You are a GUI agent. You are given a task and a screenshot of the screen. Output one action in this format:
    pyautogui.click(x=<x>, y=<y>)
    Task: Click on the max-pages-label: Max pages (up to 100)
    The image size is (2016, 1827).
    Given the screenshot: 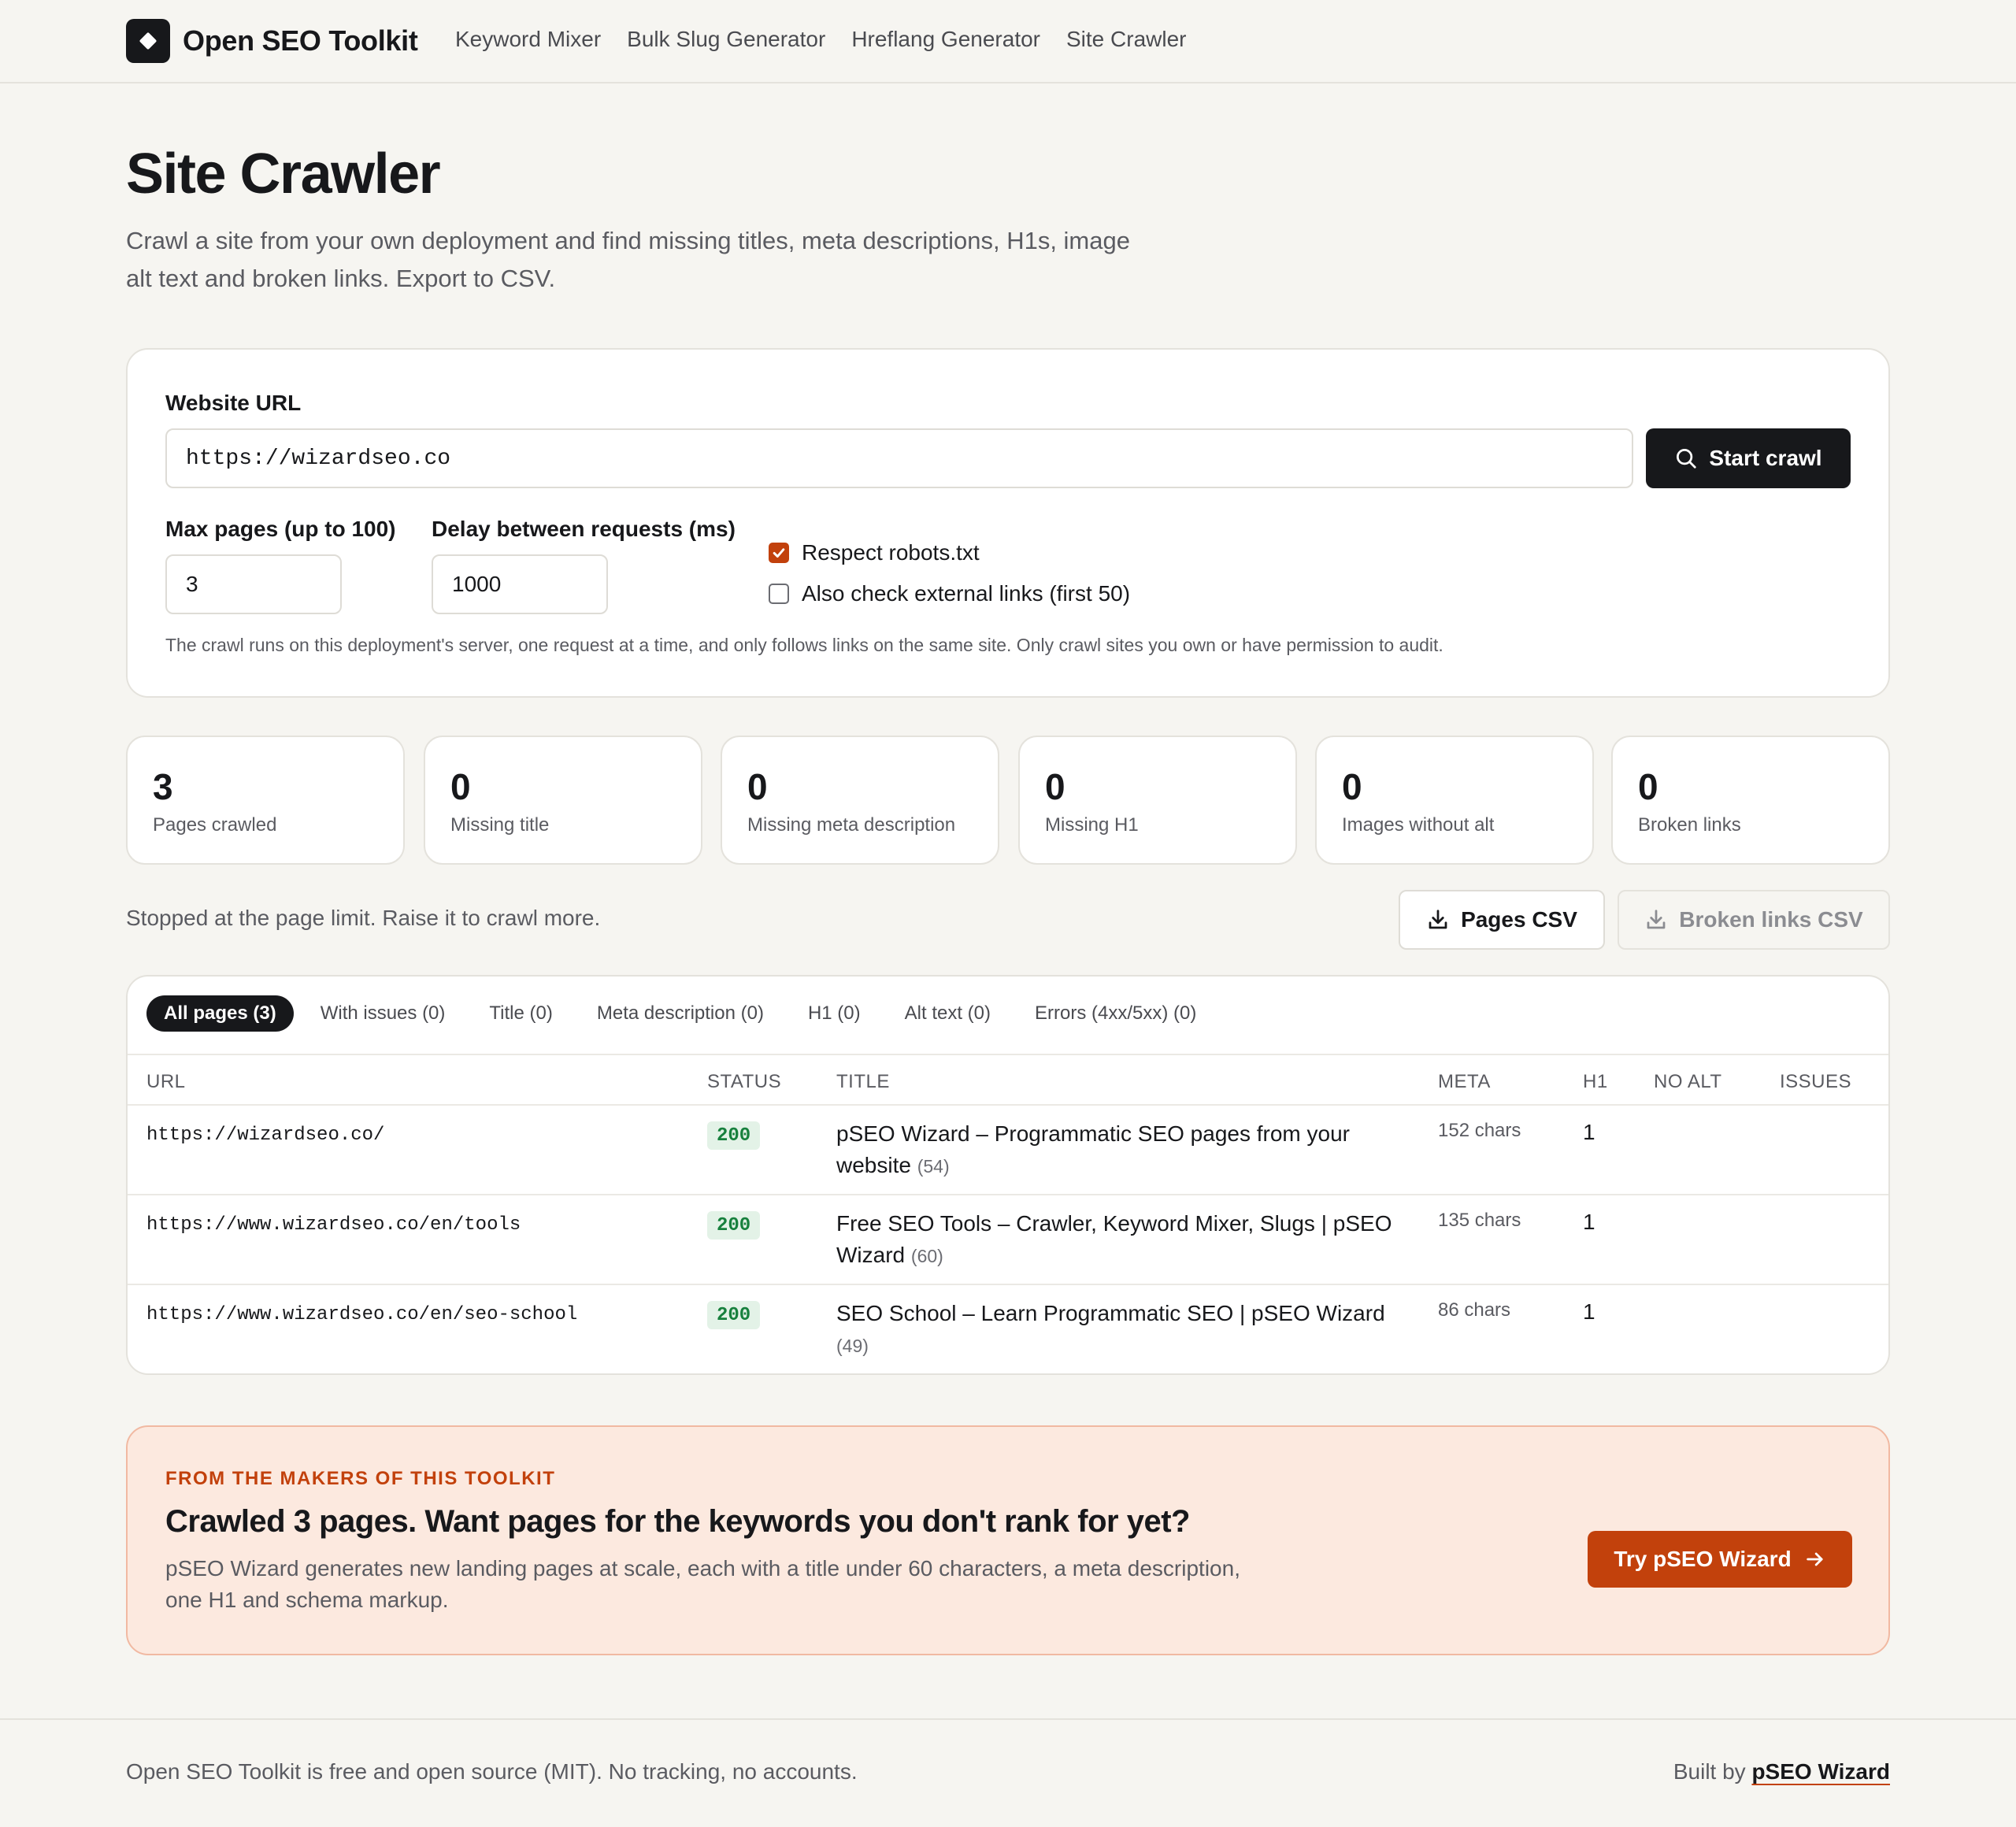 What is the action you would take?
    pyautogui.click(x=280, y=529)
    